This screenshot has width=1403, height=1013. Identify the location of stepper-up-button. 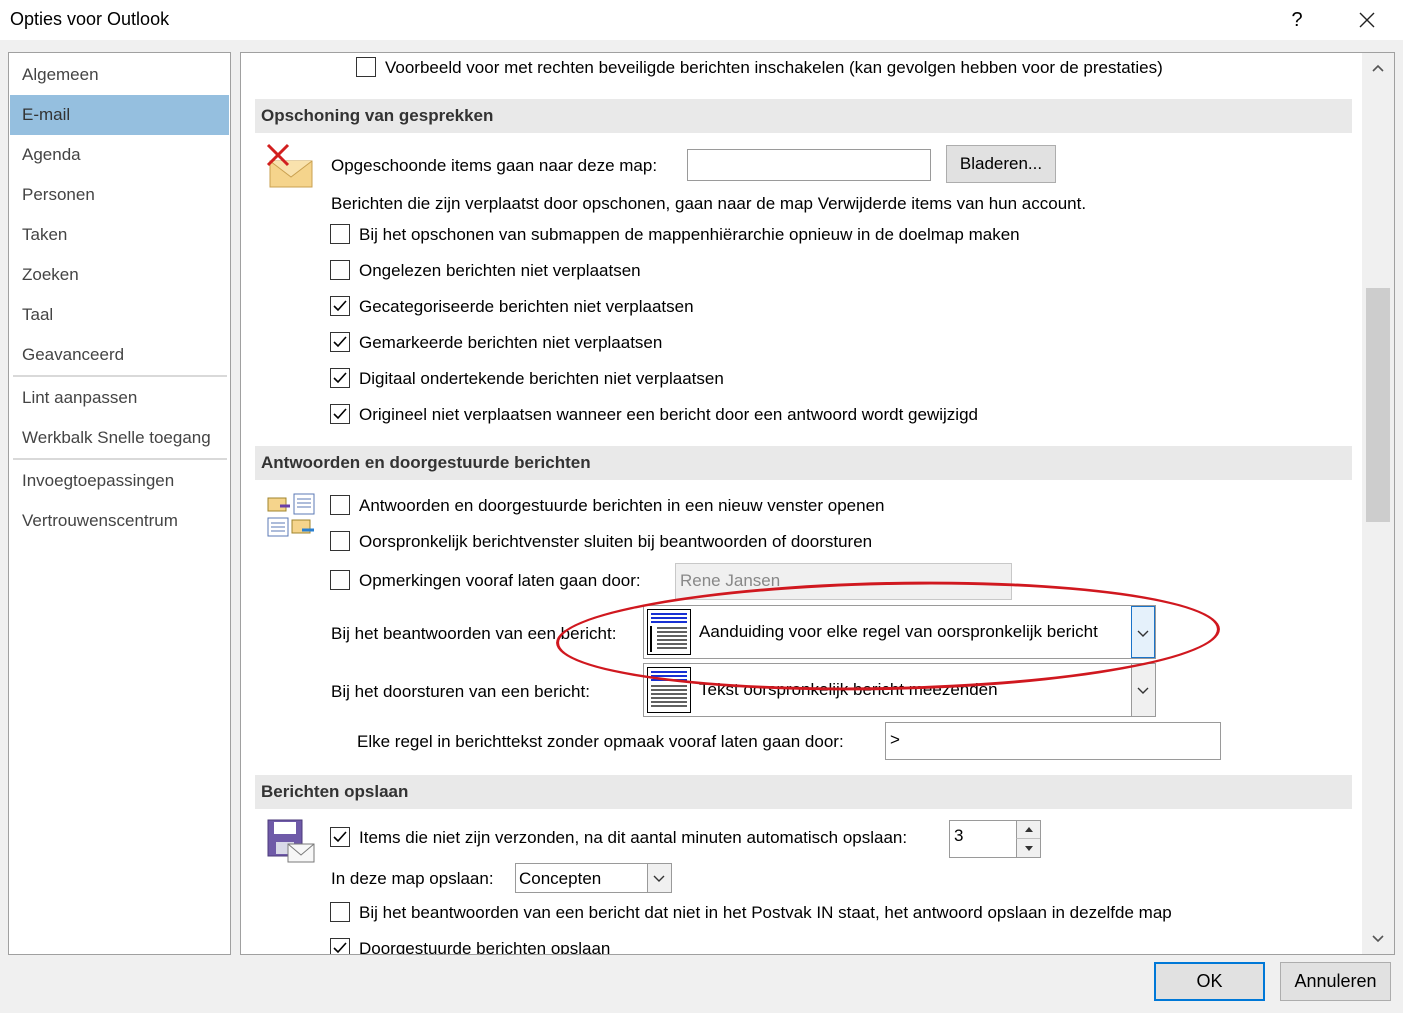
(1028, 830).